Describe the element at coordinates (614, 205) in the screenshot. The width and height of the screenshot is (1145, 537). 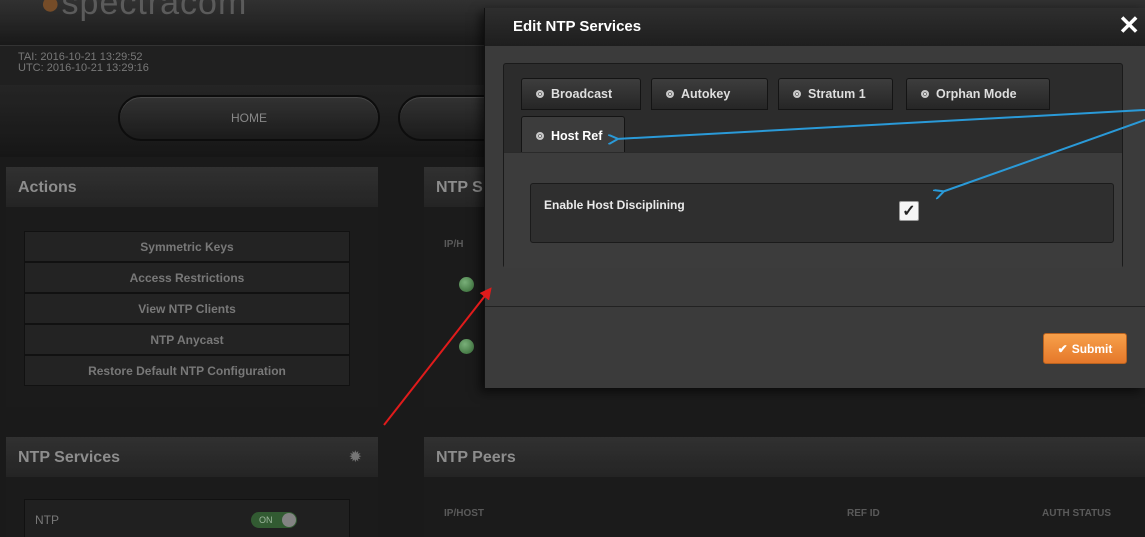
I see `enable-host-disciplining-label: Enable Host Disciplining` at that location.